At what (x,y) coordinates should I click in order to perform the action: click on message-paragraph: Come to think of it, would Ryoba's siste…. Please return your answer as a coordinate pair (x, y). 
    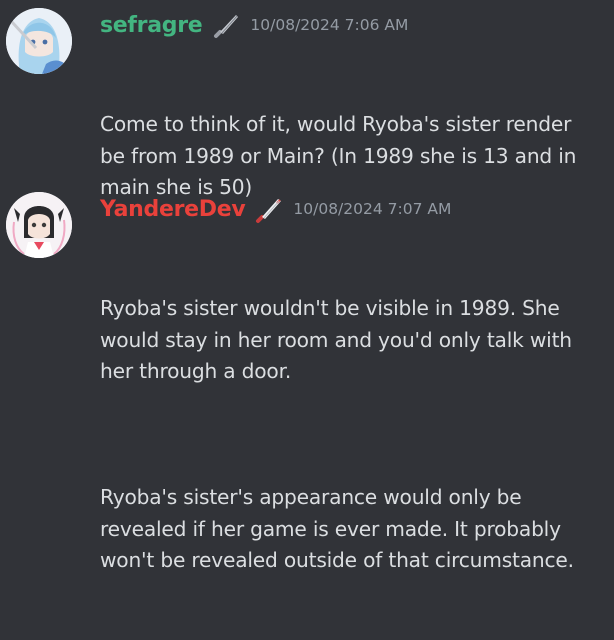
    Looking at the image, I should click on (341, 155).